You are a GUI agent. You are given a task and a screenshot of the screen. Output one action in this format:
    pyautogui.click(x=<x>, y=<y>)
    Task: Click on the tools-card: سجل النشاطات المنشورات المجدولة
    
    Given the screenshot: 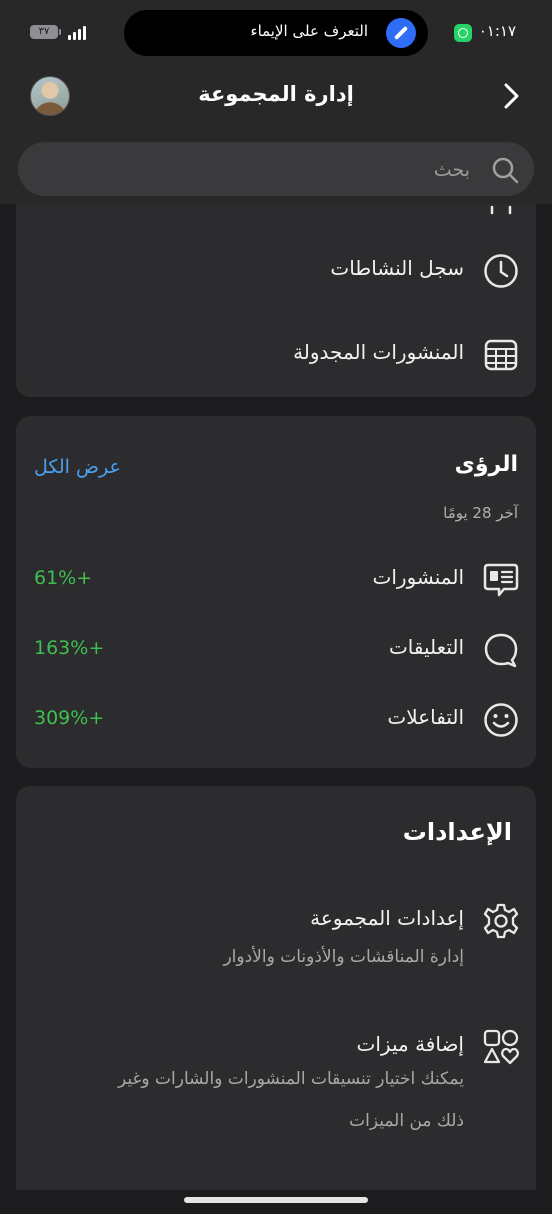 What is the action you would take?
    pyautogui.click(x=276, y=300)
    